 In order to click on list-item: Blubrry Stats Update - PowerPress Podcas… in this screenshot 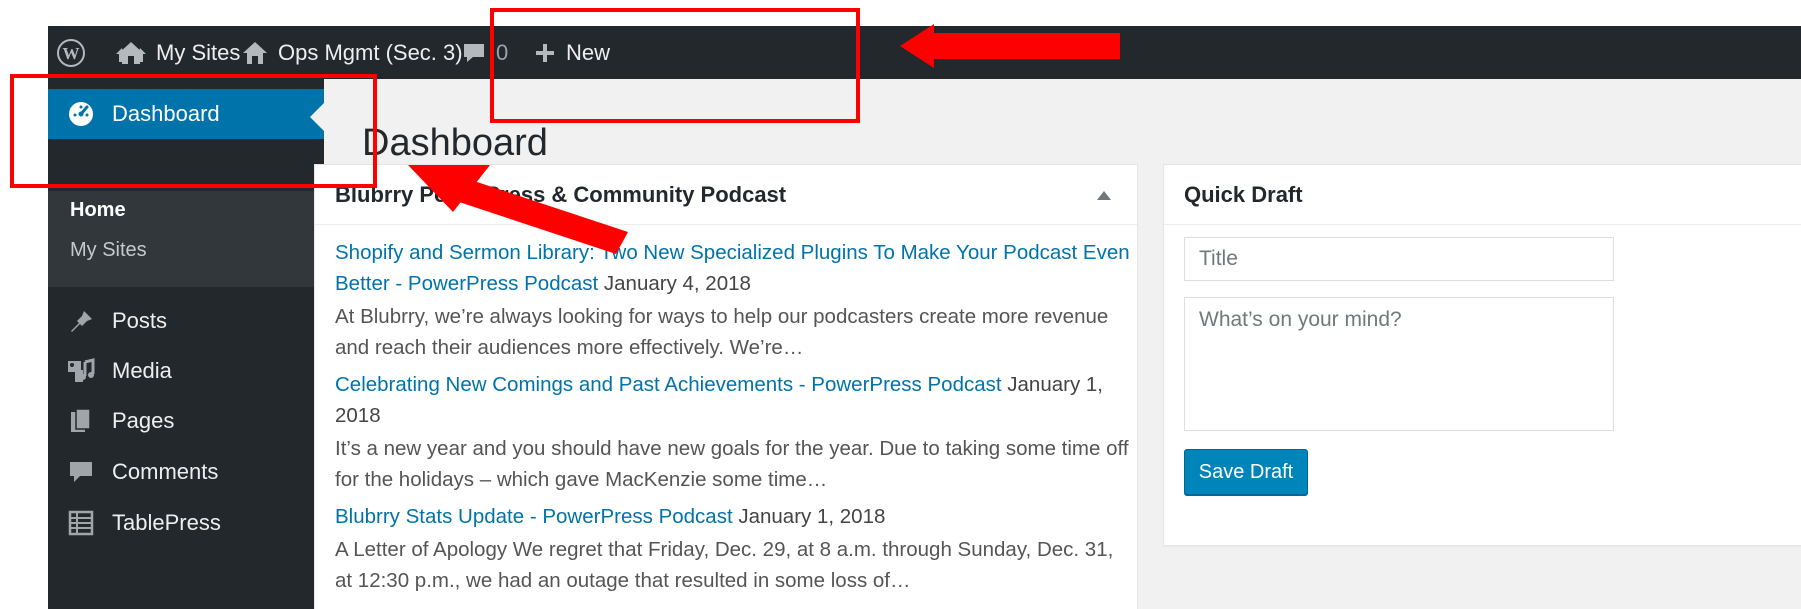, I will do `click(735, 548)`.